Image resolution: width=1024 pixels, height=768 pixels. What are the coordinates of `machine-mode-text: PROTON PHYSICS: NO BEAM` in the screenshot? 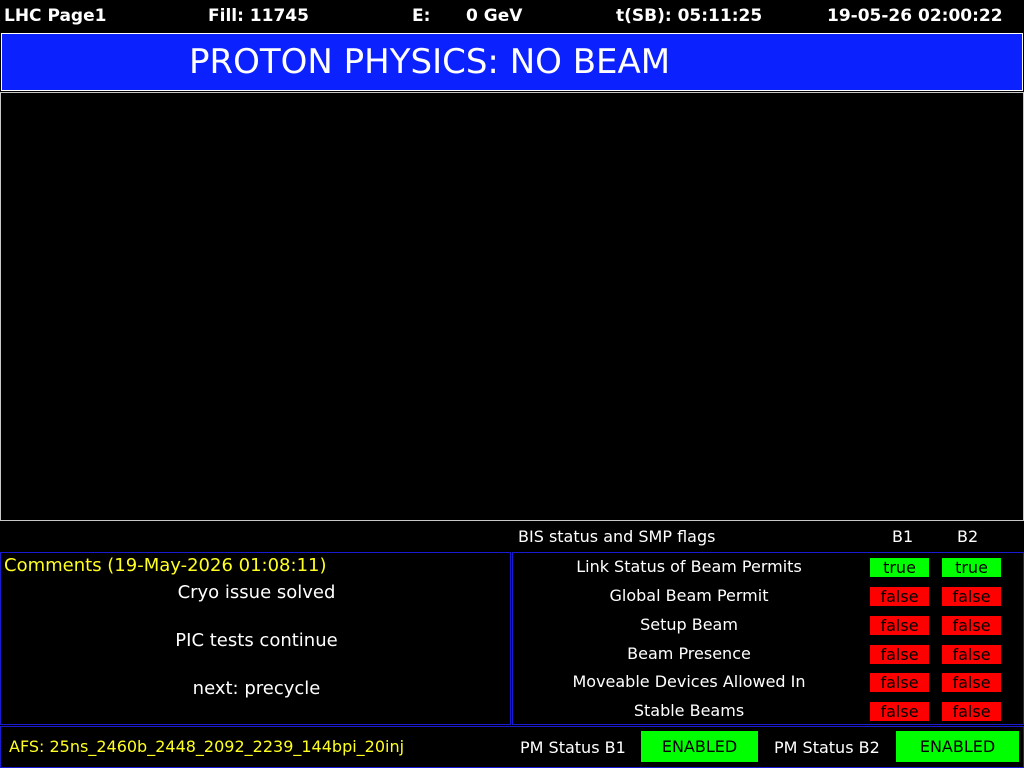 It's located at (430, 62).